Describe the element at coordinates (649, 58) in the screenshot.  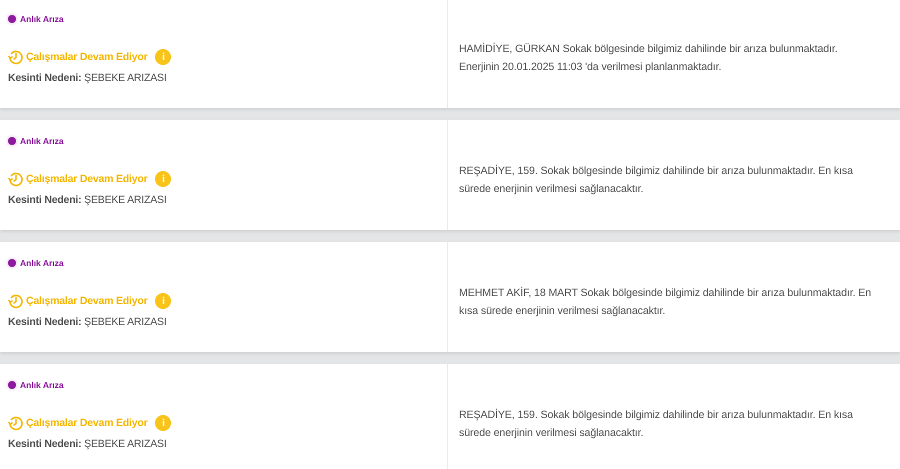
I see `outage-description: HAMİDİYE, GÜRKAN Sokak bölgesinde bilgimiz dahilinde bir arıza bulunmaktadır. Enerjinin 20.01.2025 11:03 'da verilmesi planlanmaktadır.` at that location.